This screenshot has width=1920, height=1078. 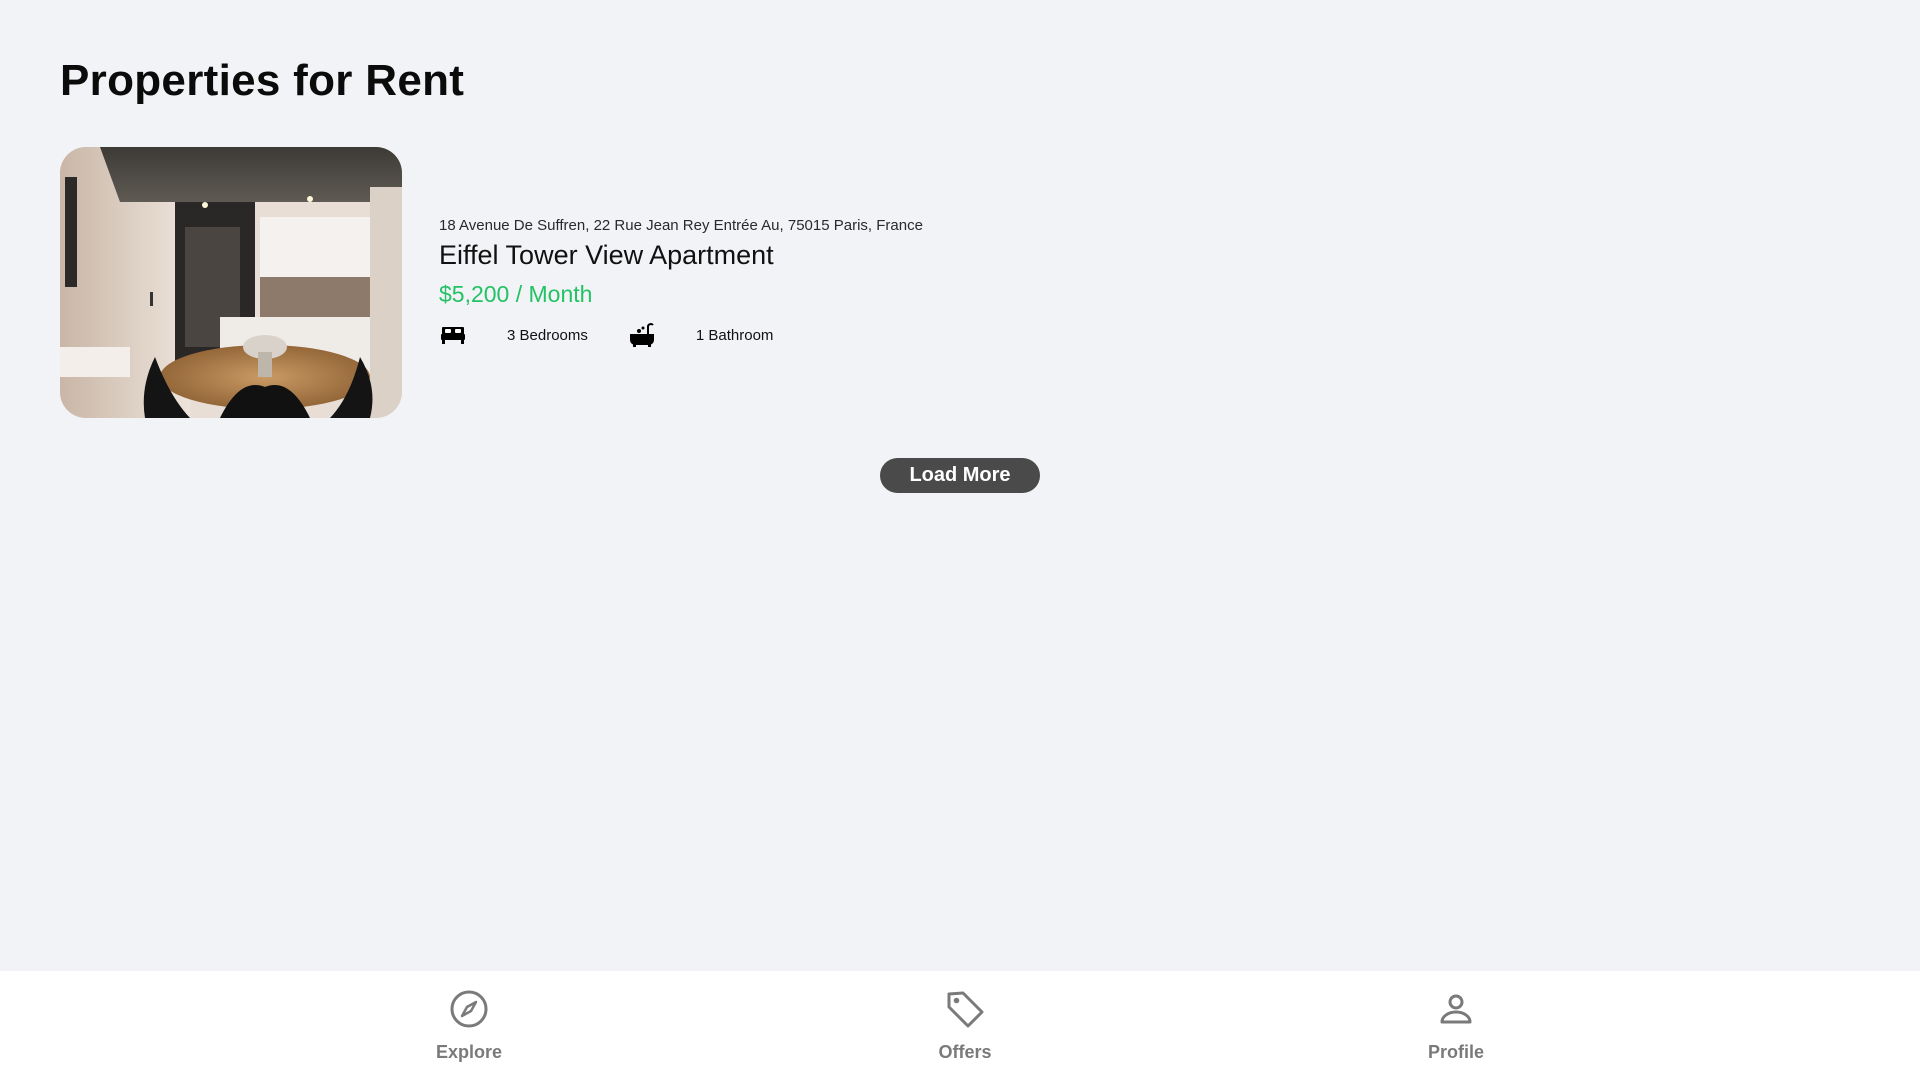 What do you see at coordinates (681, 335) in the screenshot?
I see `amenities: 3 Bedrooms 1 Bathroom` at bounding box center [681, 335].